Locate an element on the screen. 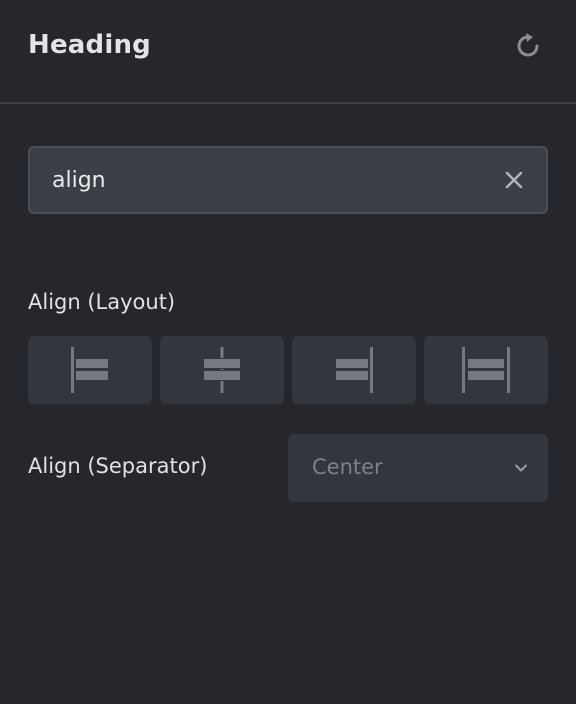 The height and width of the screenshot is (704, 576). align-left-icon is located at coordinates (89, 370).